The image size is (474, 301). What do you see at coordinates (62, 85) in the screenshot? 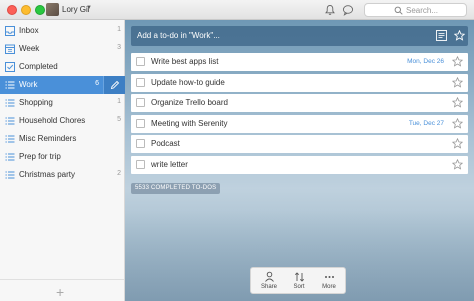
I see `sidebar-item-work: Work 6` at bounding box center [62, 85].